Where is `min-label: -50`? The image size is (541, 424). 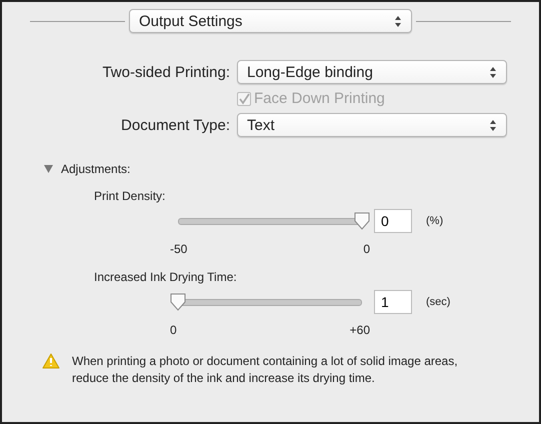
min-label: -50 is located at coordinates (179, 249).